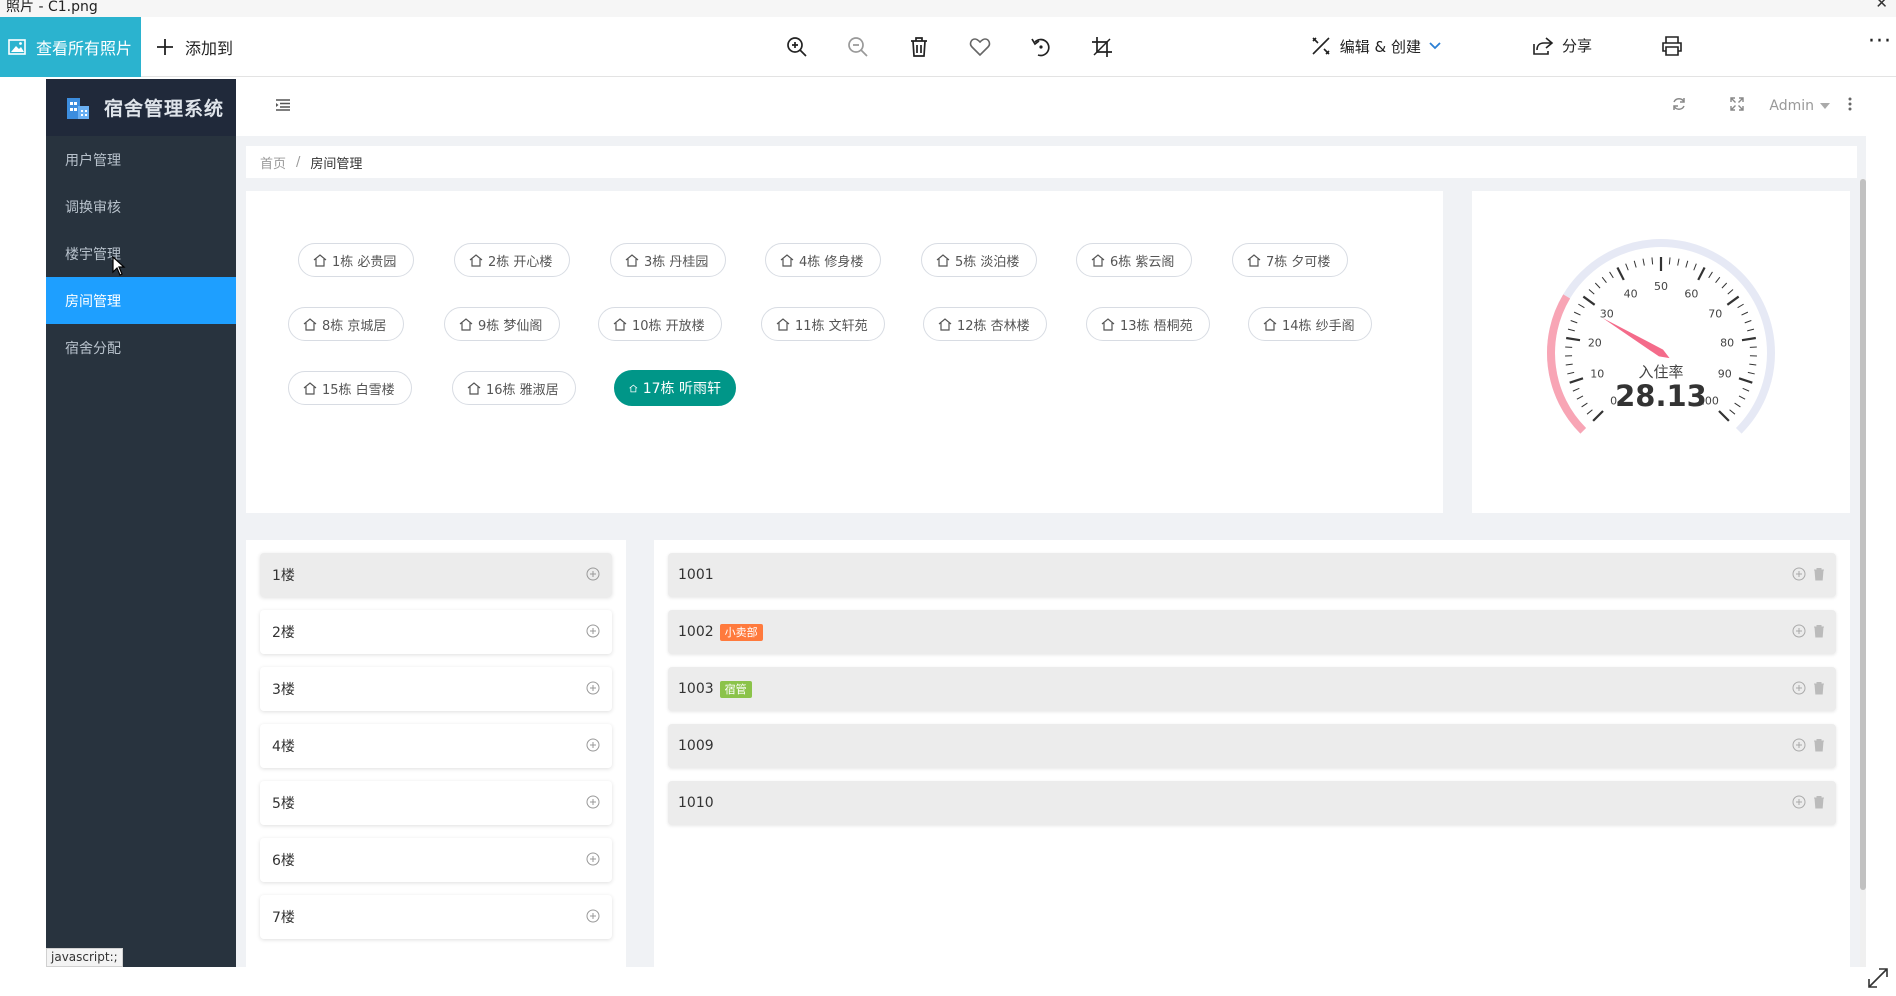 This screenshot has height=996, width=1896. What do you see at coordinates (356, 260) in the screenshot?
I see `building-button: 1栋 必贵园` at bounding box center [356, 260].